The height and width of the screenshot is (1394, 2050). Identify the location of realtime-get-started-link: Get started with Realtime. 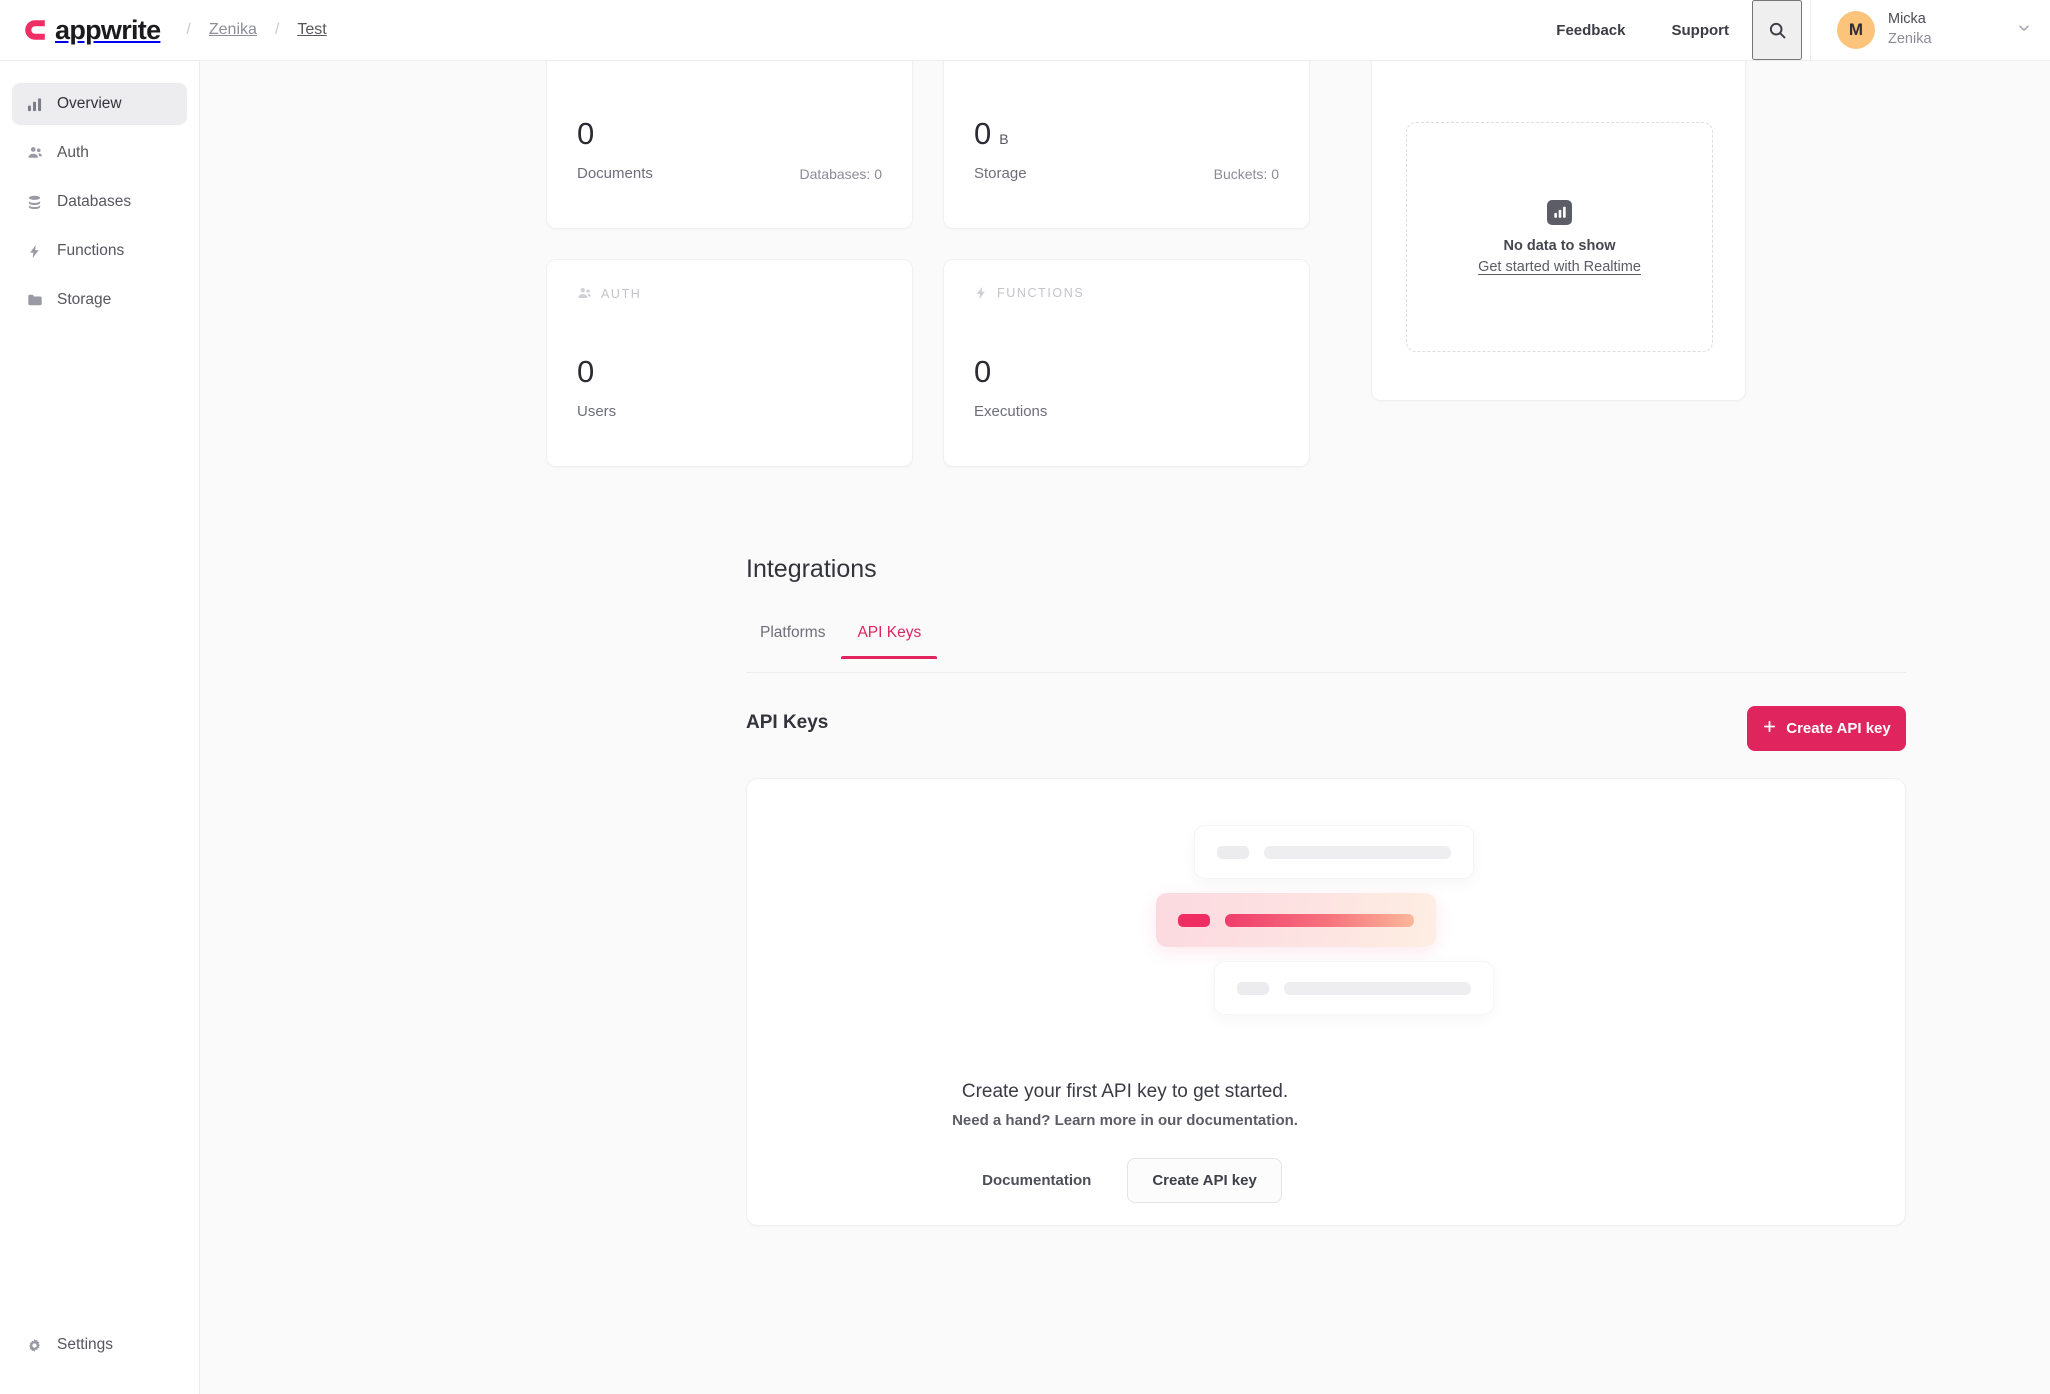
(1559, 267).